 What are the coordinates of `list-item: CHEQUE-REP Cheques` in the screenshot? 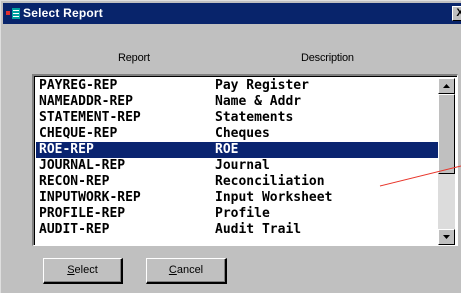 It's located at (237, 134).